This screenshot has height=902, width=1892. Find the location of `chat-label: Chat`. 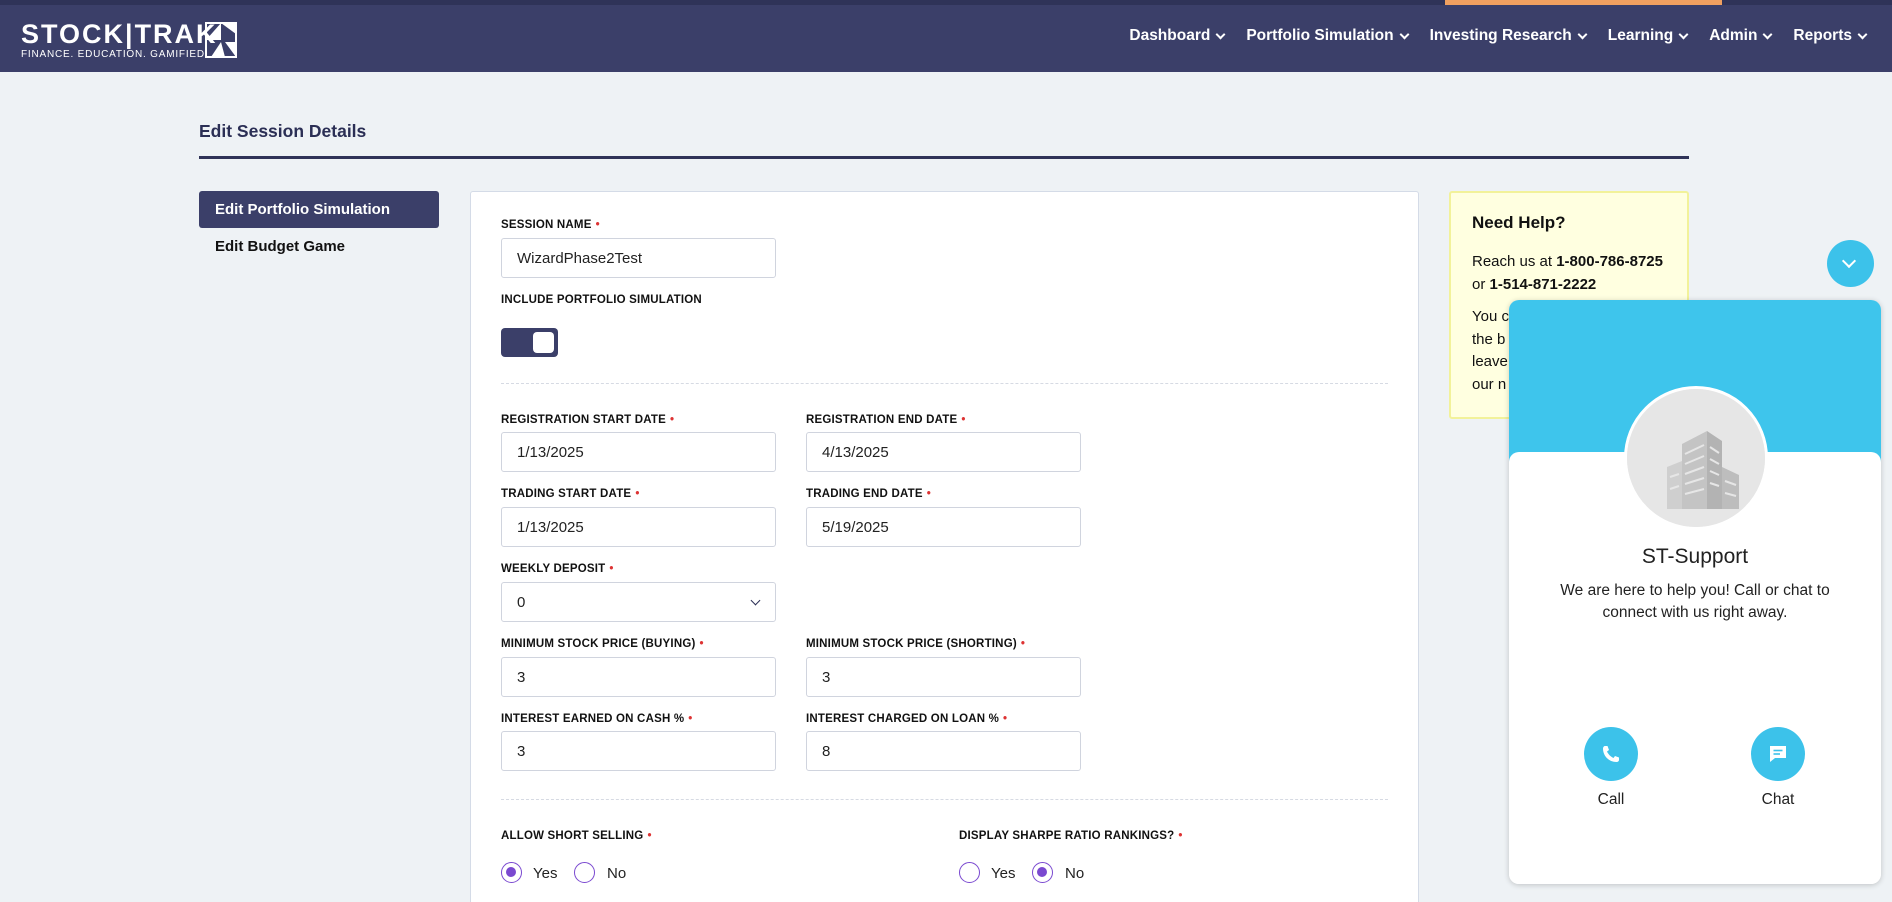

chat-label: Chat is located at coordinates (1778, 799).